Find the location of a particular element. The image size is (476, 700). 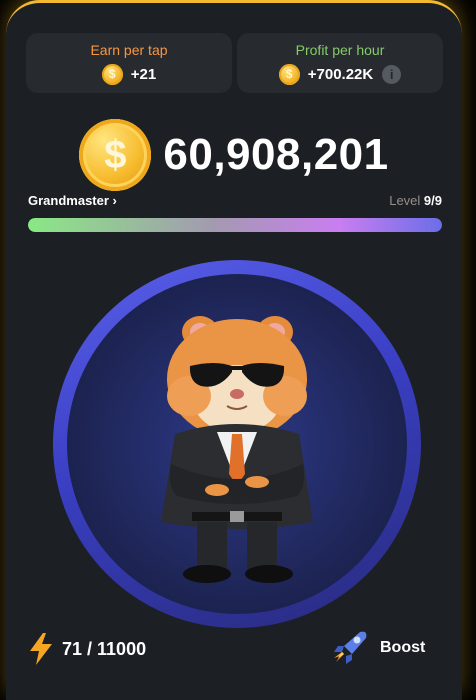

energy-value: 71 / 11000 is located at coordinates (104, 648).